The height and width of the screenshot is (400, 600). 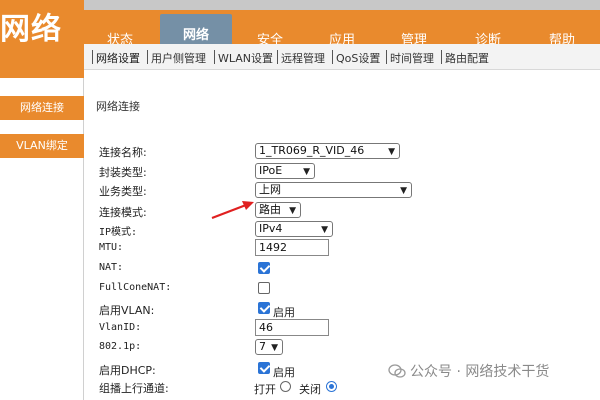 I want to click on sub-nav: 网络设置 用户侧管理 WLAN设置 远程管理 QoS设置 时间管理 路由配置, so click(x=342, y=57).